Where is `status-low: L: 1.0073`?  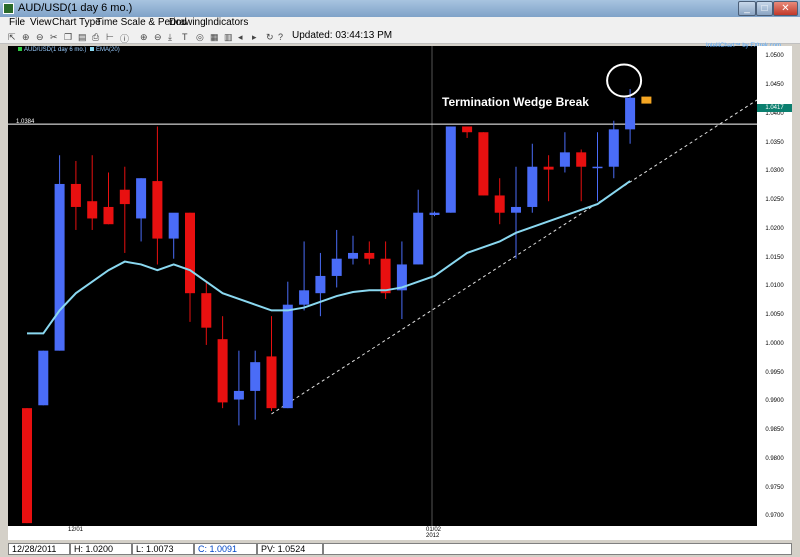
status-low: L: 1.0073 is located at coordinates (163, 549).